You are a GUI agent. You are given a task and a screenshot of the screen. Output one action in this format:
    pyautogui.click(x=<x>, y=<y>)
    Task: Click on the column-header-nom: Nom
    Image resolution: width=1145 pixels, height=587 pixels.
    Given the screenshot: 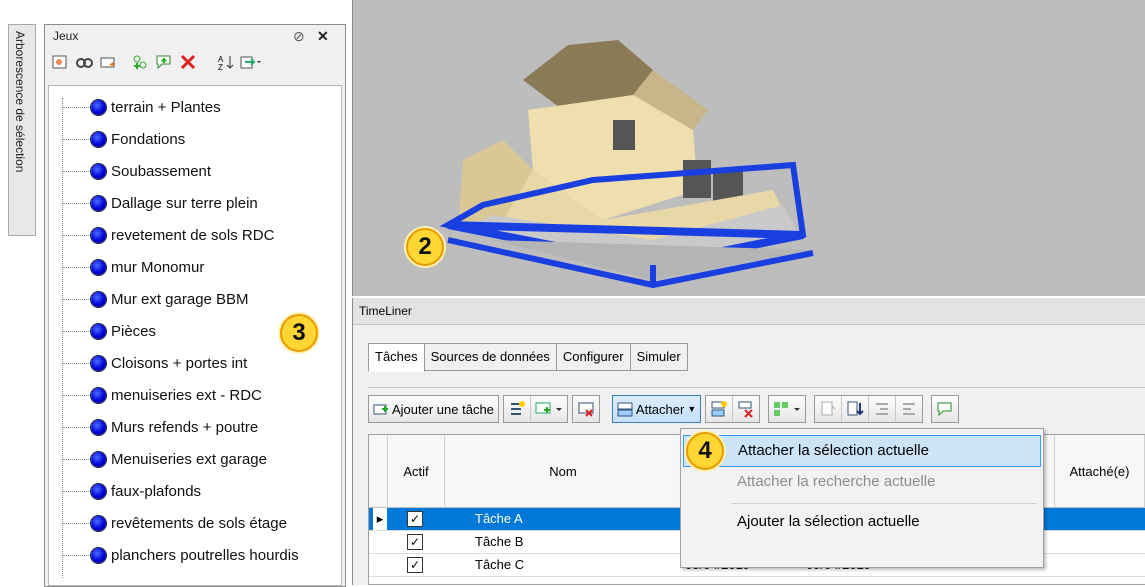 What is the action you would take?
    pyautogui.click(x=563, y=471)
    